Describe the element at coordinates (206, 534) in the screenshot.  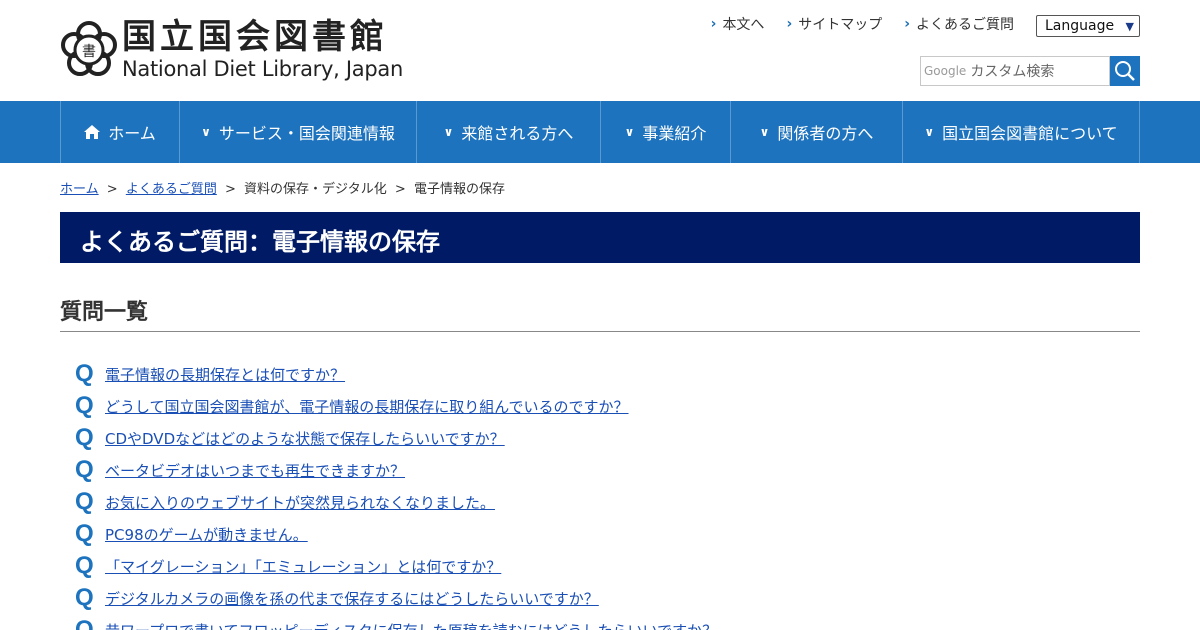
I see `question-link: PC98のゲームが動きません。` at that location.